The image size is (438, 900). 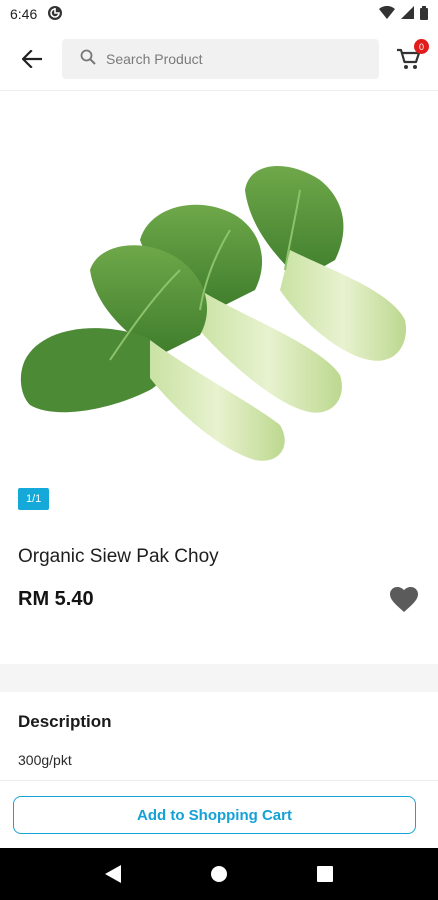 What do you see at coordinates (219, 14) in the screenshot?
I see `status-bar: 6:46` at bounding box center [219, 14].